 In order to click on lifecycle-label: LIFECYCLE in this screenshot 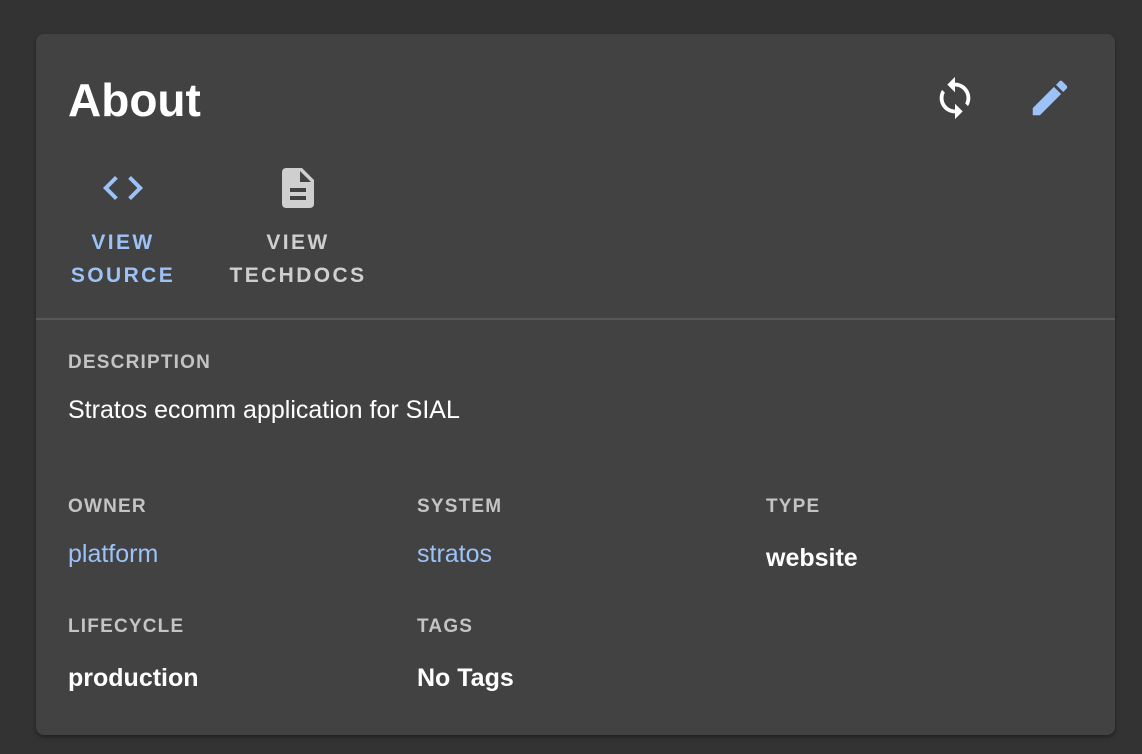, I will do `click(126, 626)`.